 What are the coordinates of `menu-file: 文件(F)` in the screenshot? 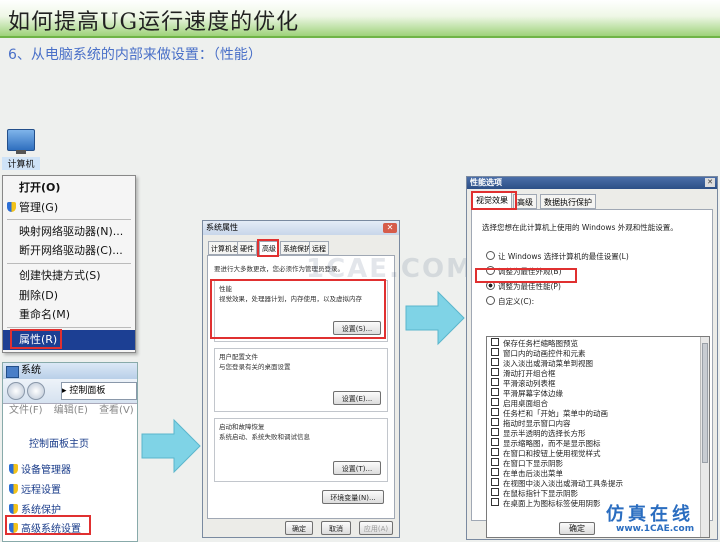 It's located at (26, 410).